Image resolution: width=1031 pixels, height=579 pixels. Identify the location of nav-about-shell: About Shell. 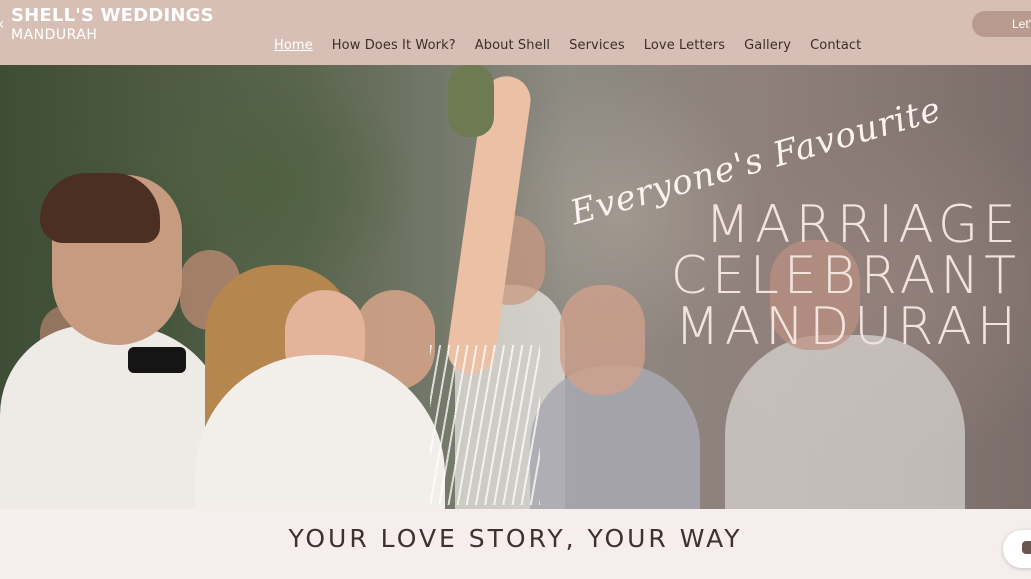
(512, 45).